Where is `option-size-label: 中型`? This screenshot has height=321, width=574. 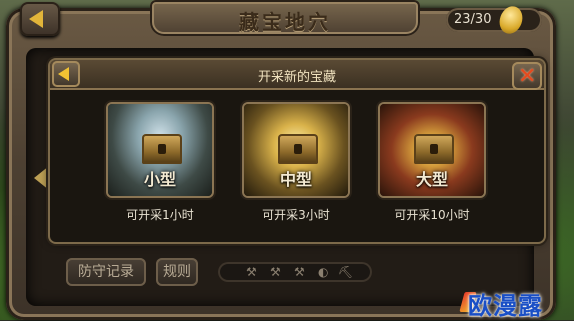
option-size-label: 中型 is located at coordinates (295, 179).